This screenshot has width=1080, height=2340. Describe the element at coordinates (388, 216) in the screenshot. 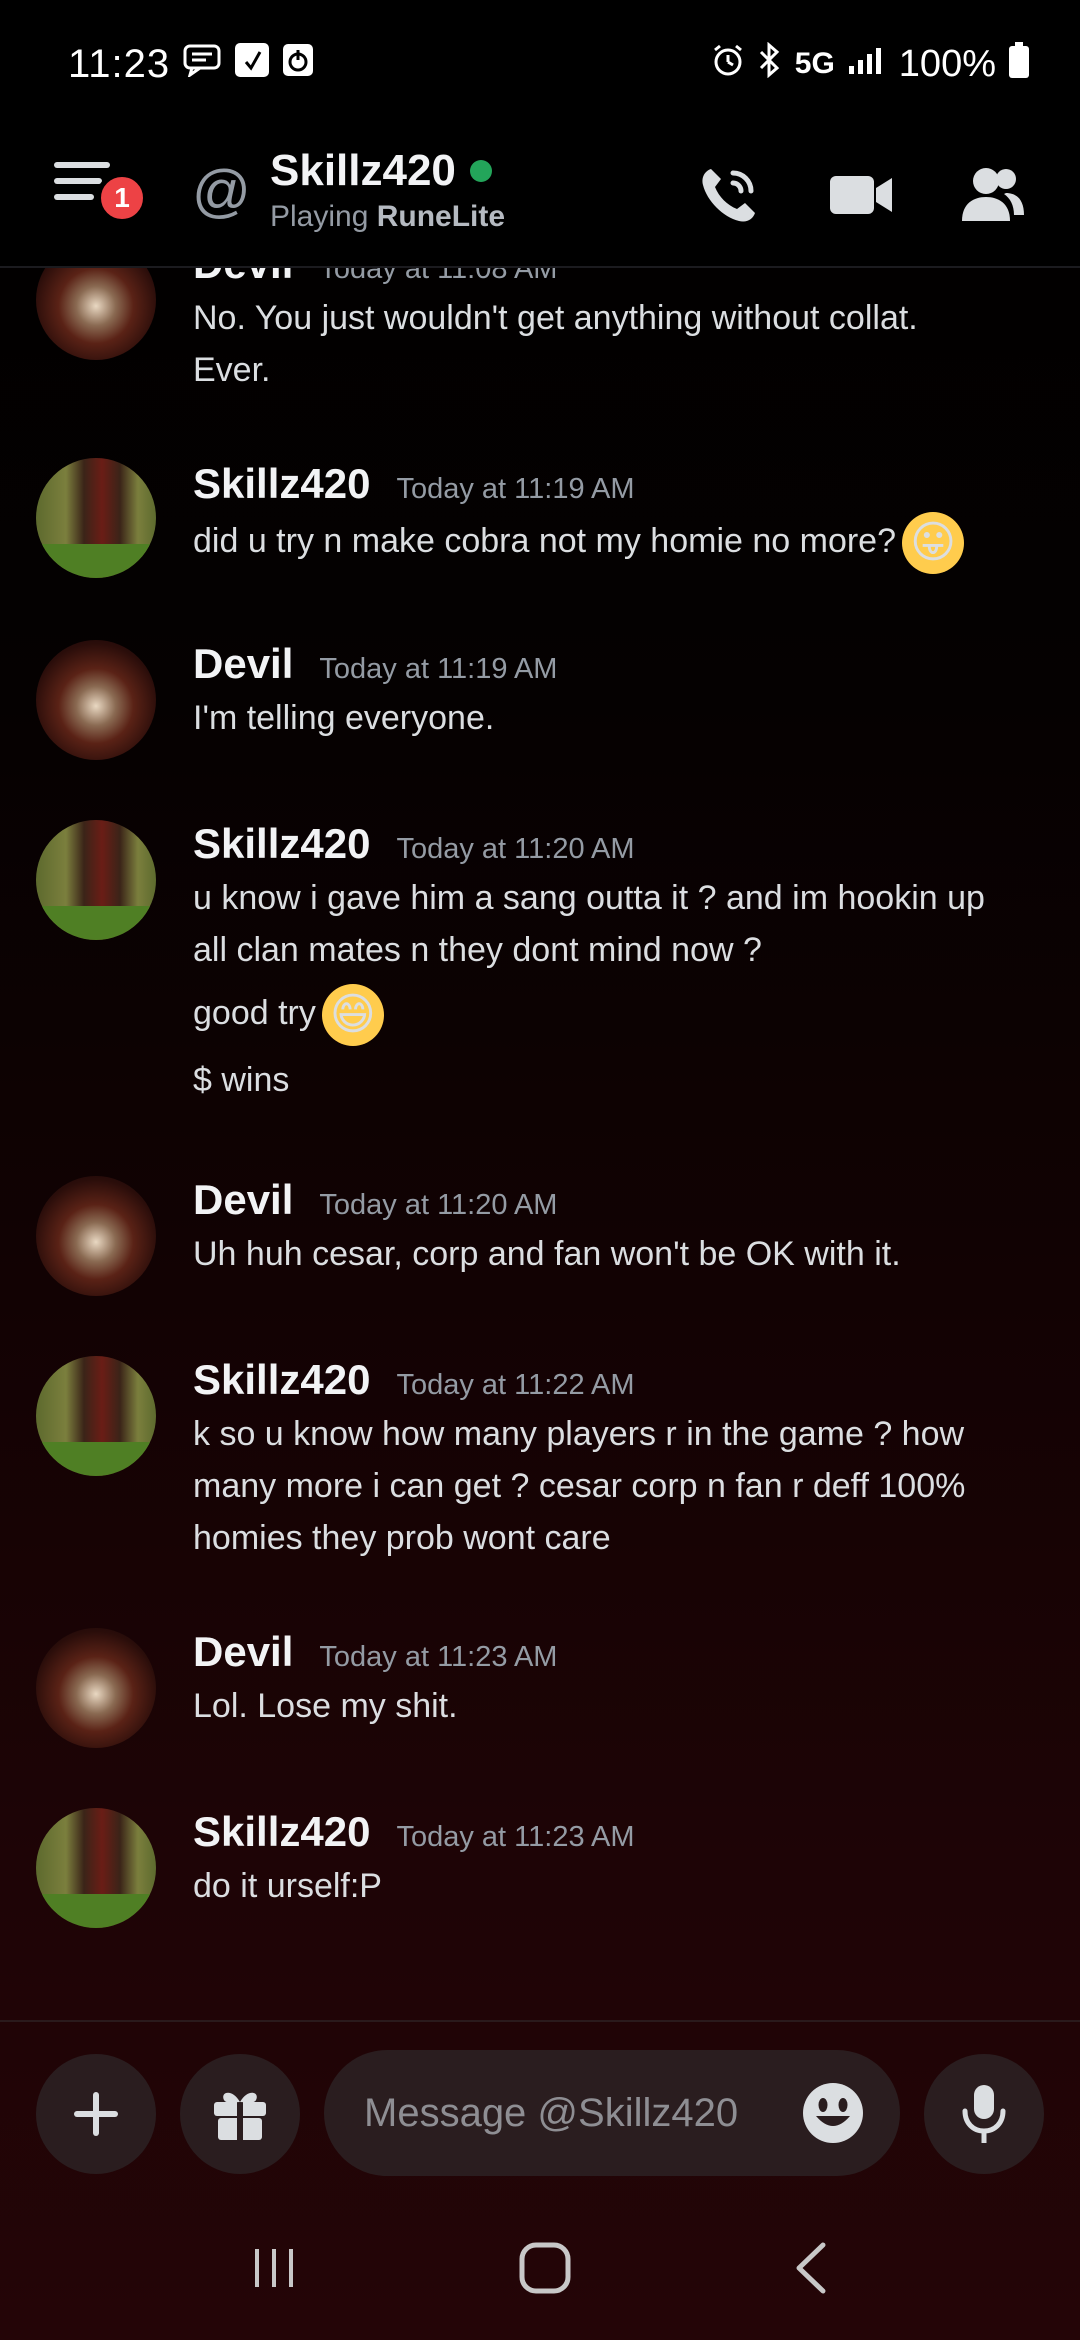

I see `activity-status: Playing RuneLite` at that location.